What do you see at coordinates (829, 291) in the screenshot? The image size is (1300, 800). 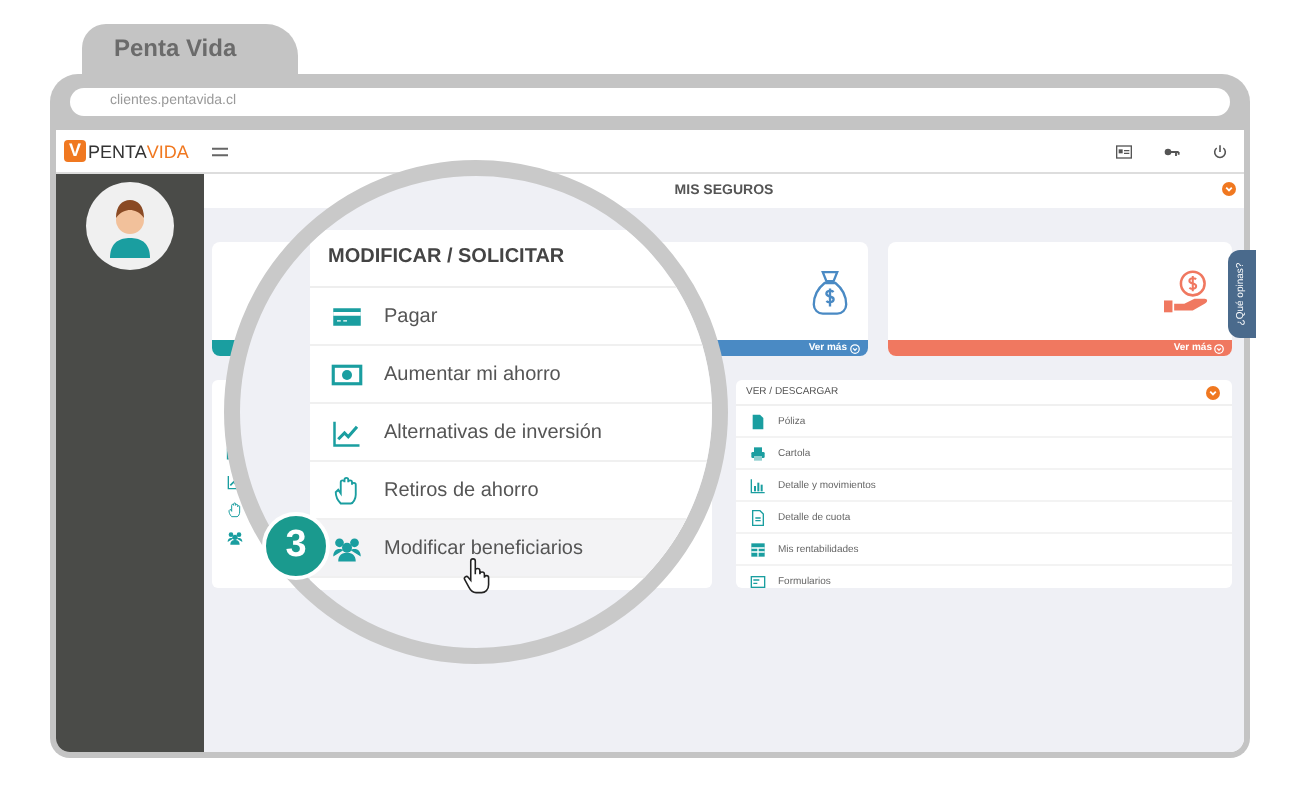 I see `money-bag-icon` at bounding box center [829, 291].